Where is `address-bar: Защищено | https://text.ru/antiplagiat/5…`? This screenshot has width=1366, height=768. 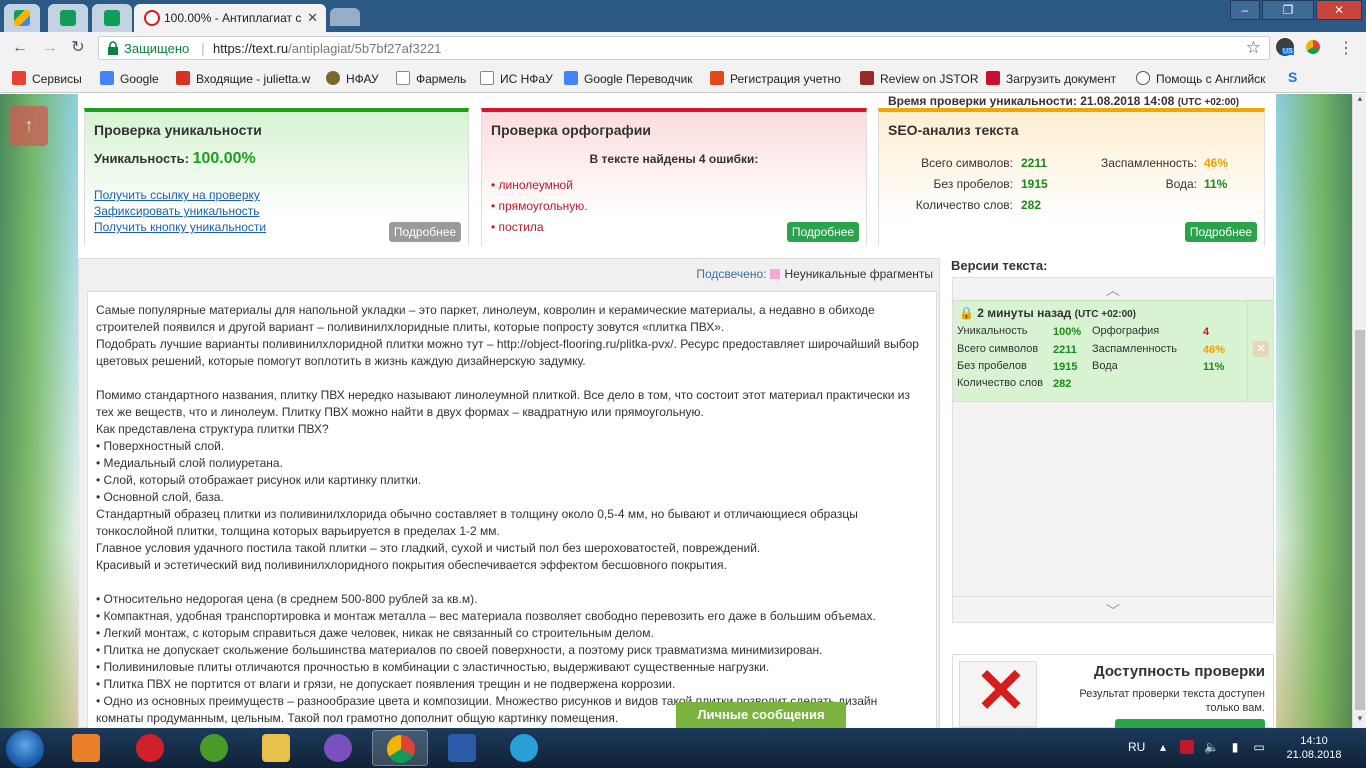
address-bar: Защищено | https://text.ru/antiplagiat/5… is located at coordinates (684, 48).